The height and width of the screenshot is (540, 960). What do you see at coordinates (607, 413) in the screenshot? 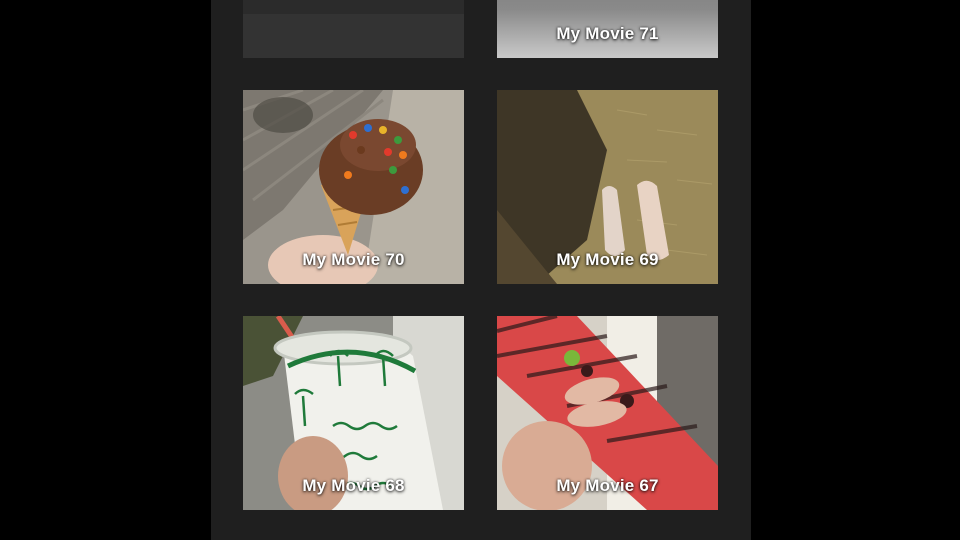
I see `movie-tile: My Movie 67` at bounding box center [607, 413].